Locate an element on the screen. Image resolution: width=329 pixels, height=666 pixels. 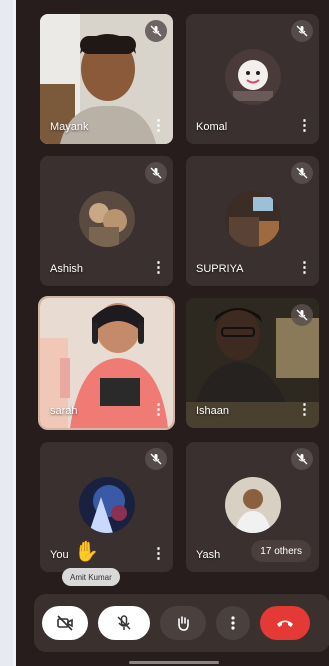
end-call-icon is located at coordinates (285, 623).